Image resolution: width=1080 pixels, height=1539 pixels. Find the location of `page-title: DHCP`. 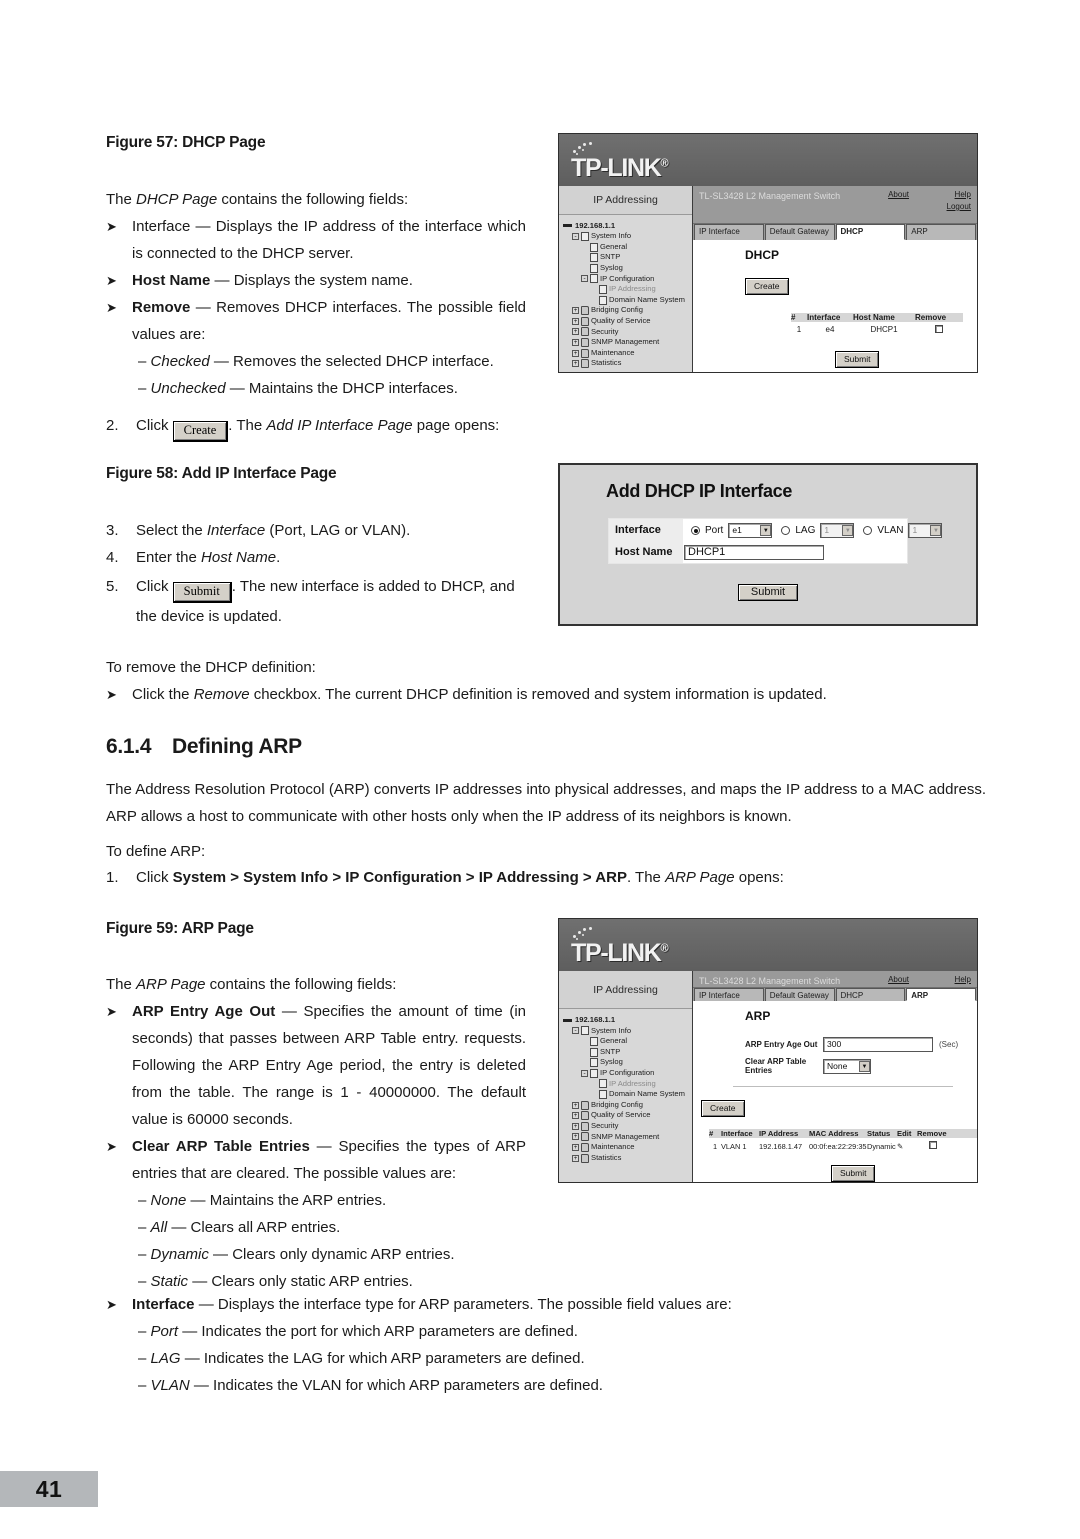

page-title: DHCP is located at coordinates (762, 255).